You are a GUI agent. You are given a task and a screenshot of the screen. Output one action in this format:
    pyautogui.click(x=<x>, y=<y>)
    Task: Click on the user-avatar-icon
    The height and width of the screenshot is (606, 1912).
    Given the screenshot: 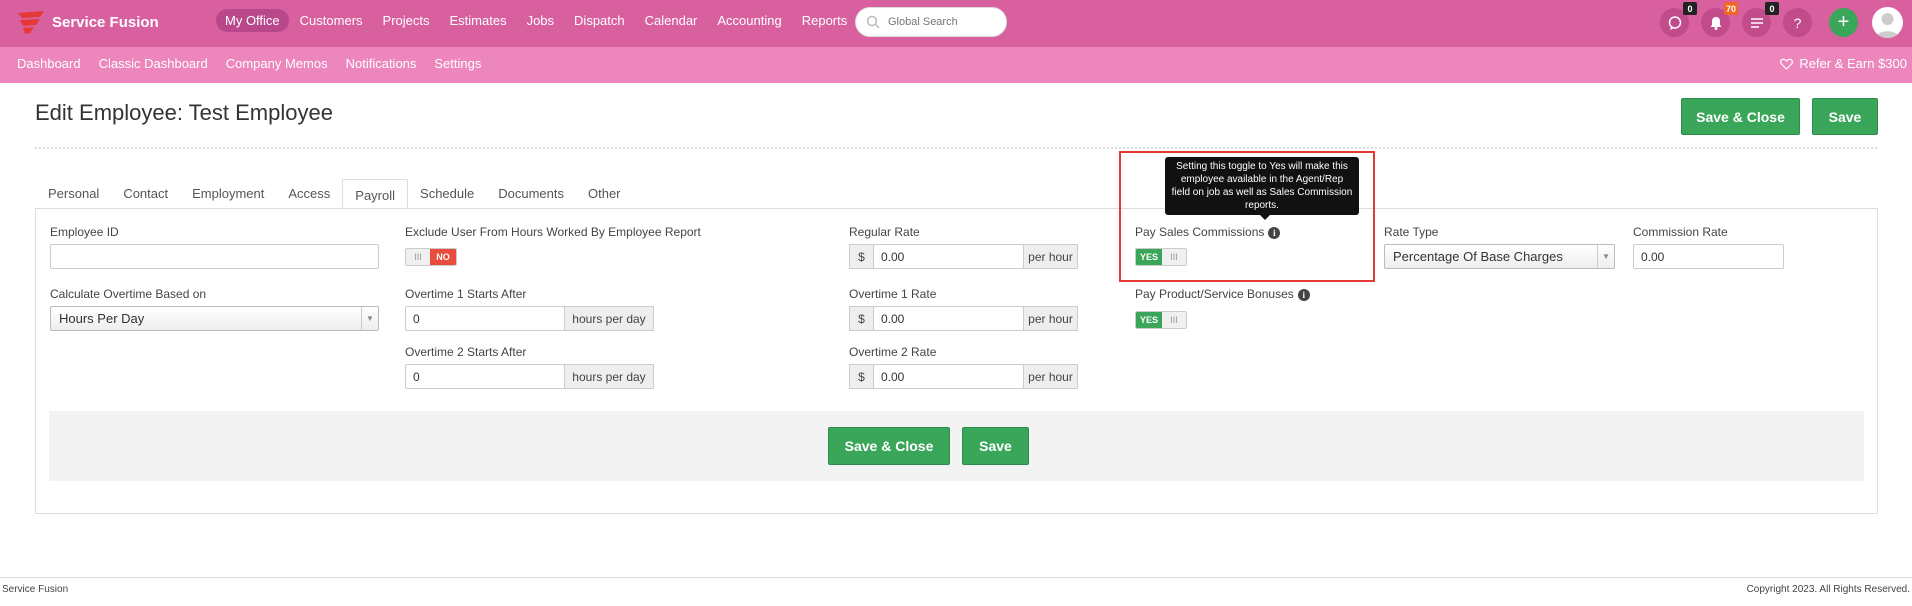 What is the action you would take?
    pyautogui.click(x=1887, y=25)
    